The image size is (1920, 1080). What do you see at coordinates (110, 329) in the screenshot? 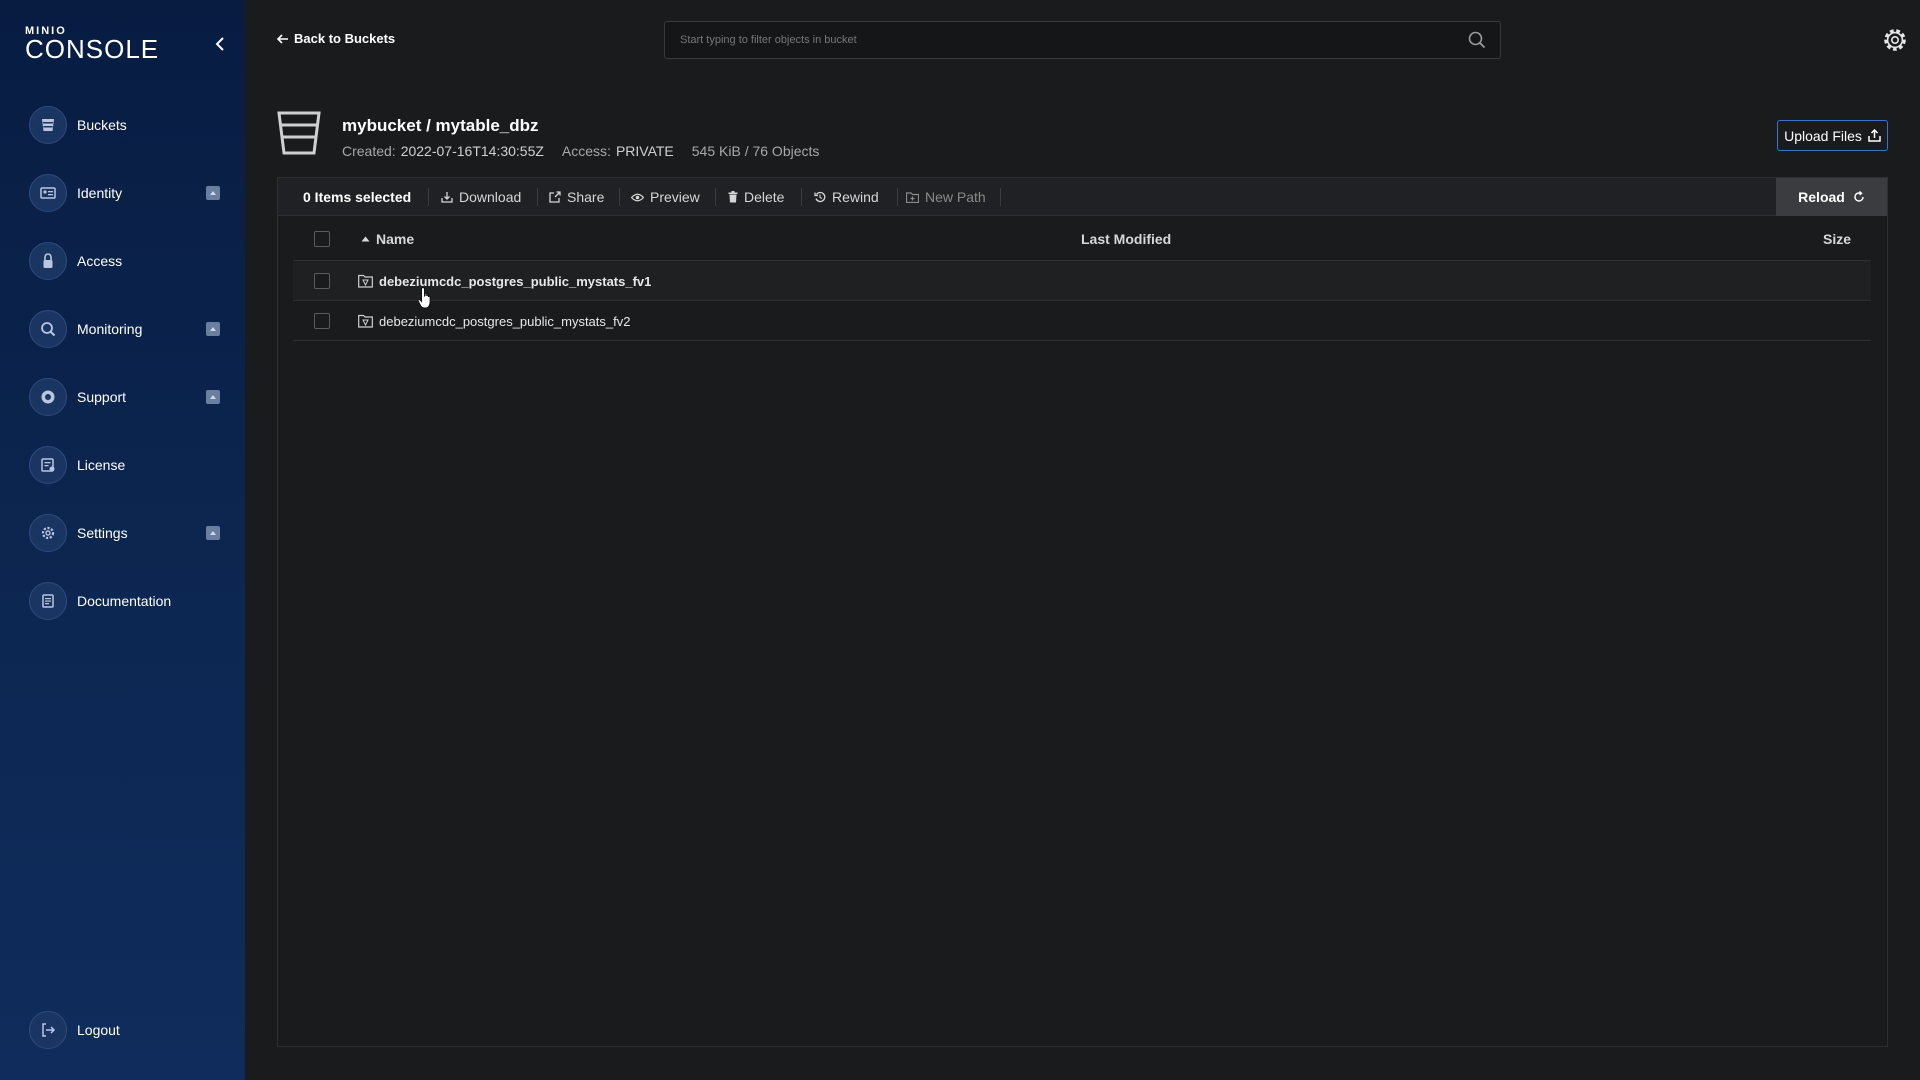
I see `sidebar-item-label: Monitoring` at bounding box center [110, 329].